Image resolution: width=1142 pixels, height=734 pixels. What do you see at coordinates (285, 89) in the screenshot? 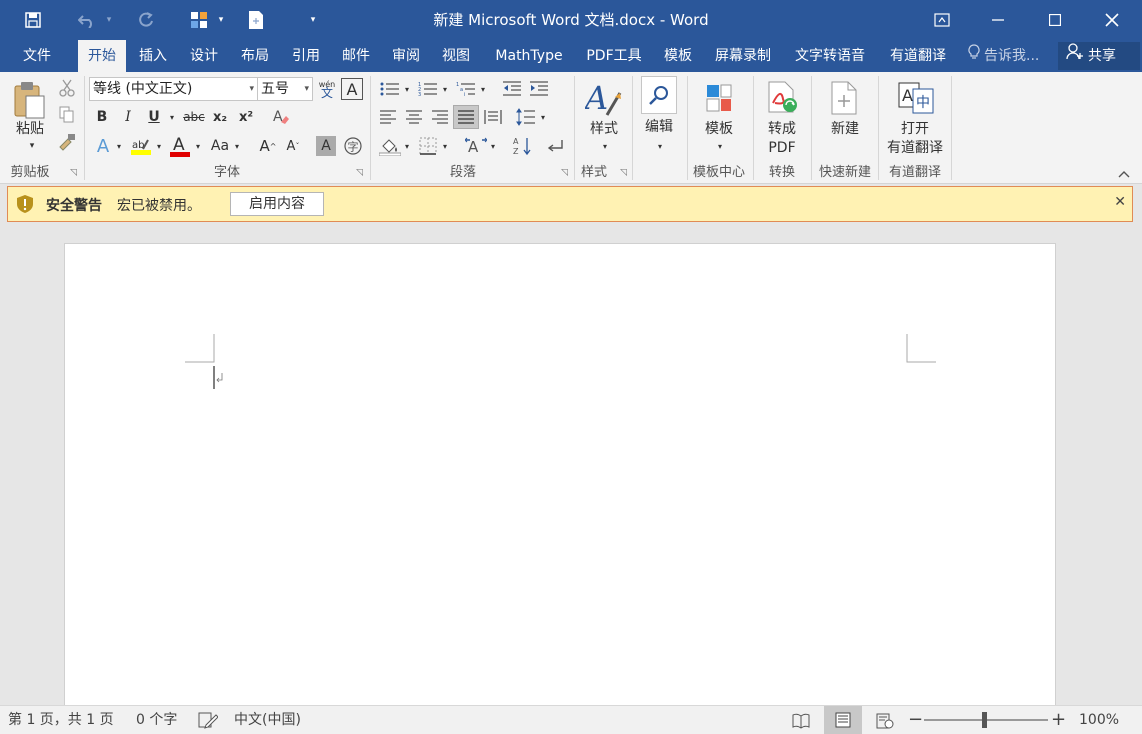
I see `font-size-combobox: 五号 ▾` at bounding box center [285, 89].